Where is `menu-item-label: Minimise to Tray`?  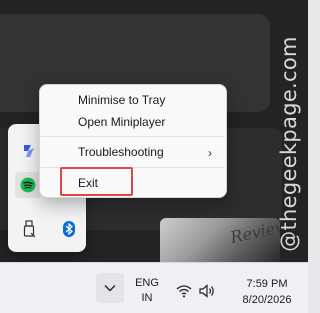 menu-item-label: Minimise to Tray is located at coordinates (122, 100).